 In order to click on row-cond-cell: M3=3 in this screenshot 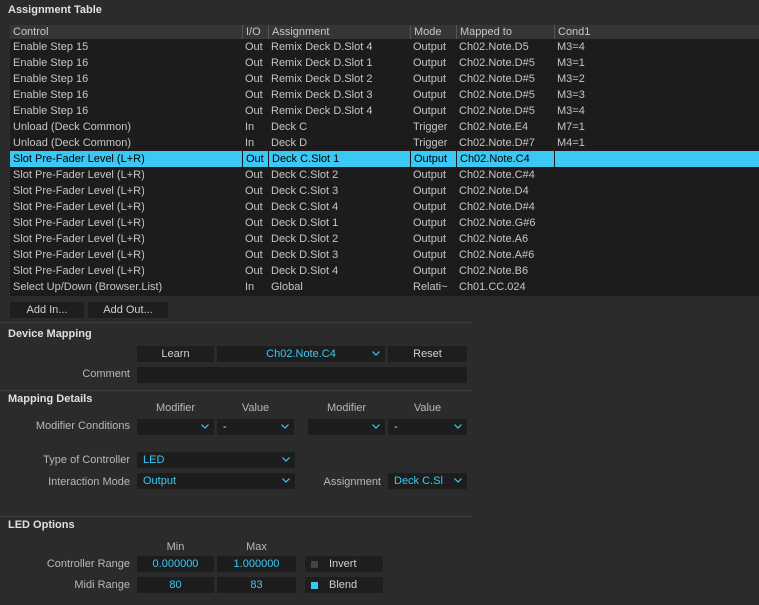, I will do `click(571, 95)`.